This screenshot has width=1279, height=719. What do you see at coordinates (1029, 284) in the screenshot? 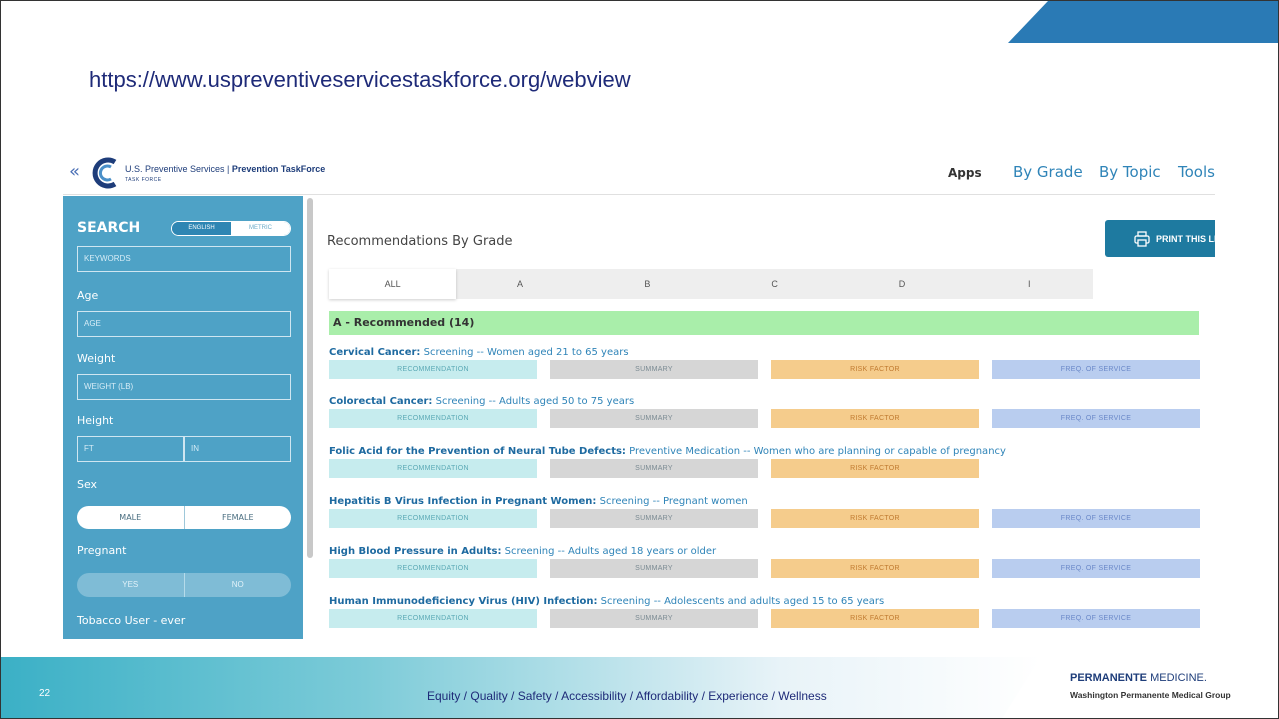
I see `tab-i: I` at bounding box center [1029, 284].